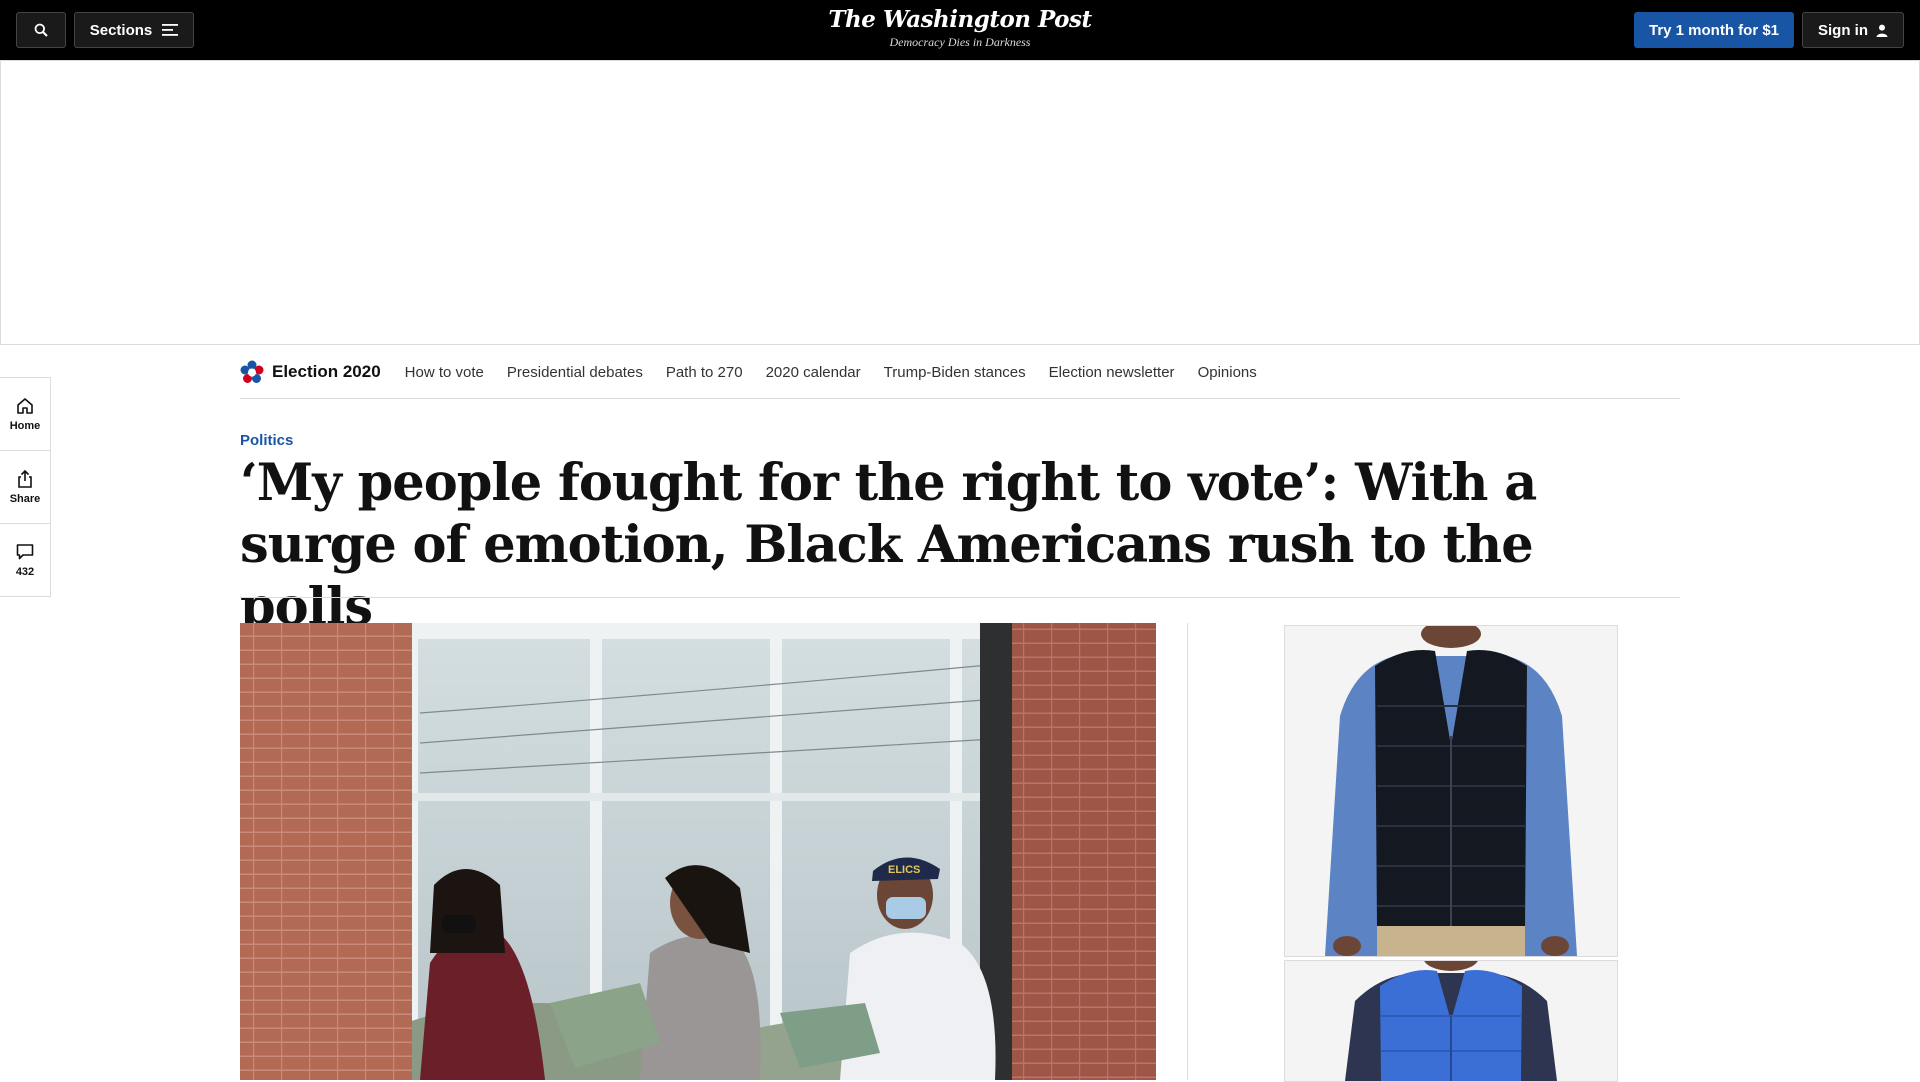 The image size is (1920, 1082). I want to click on menu-icon, so click(170, 30).